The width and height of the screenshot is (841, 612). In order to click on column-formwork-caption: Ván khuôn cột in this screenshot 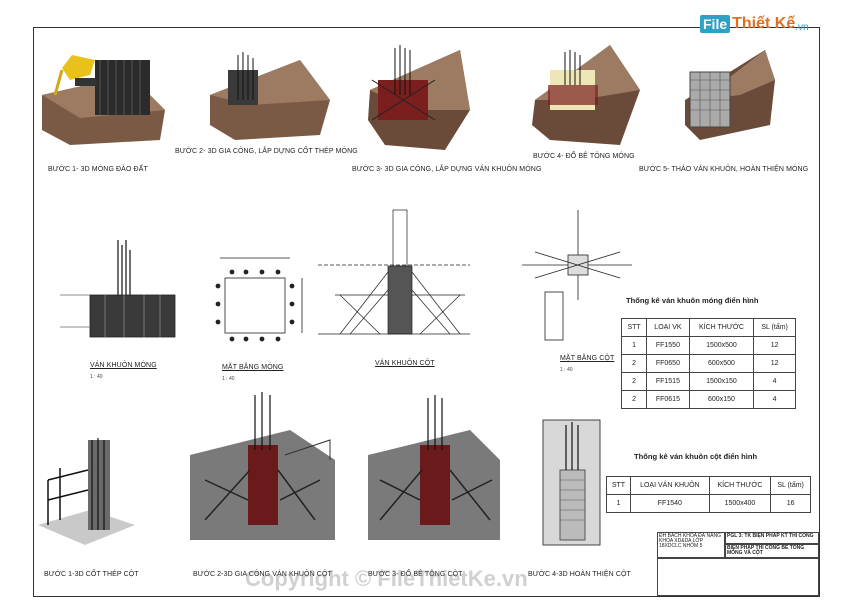, I will do `click(405, 363)`.